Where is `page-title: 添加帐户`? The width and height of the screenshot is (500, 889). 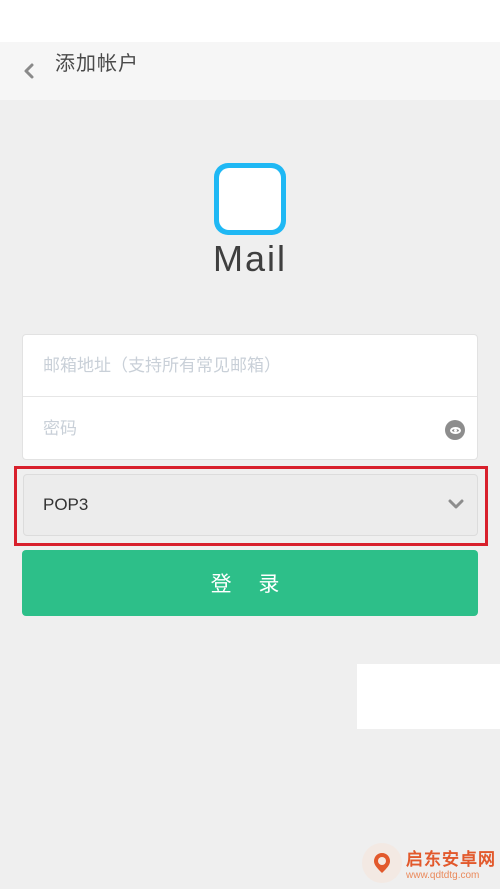
page-title: 添加帐户 is located at coordinates (97, 63).